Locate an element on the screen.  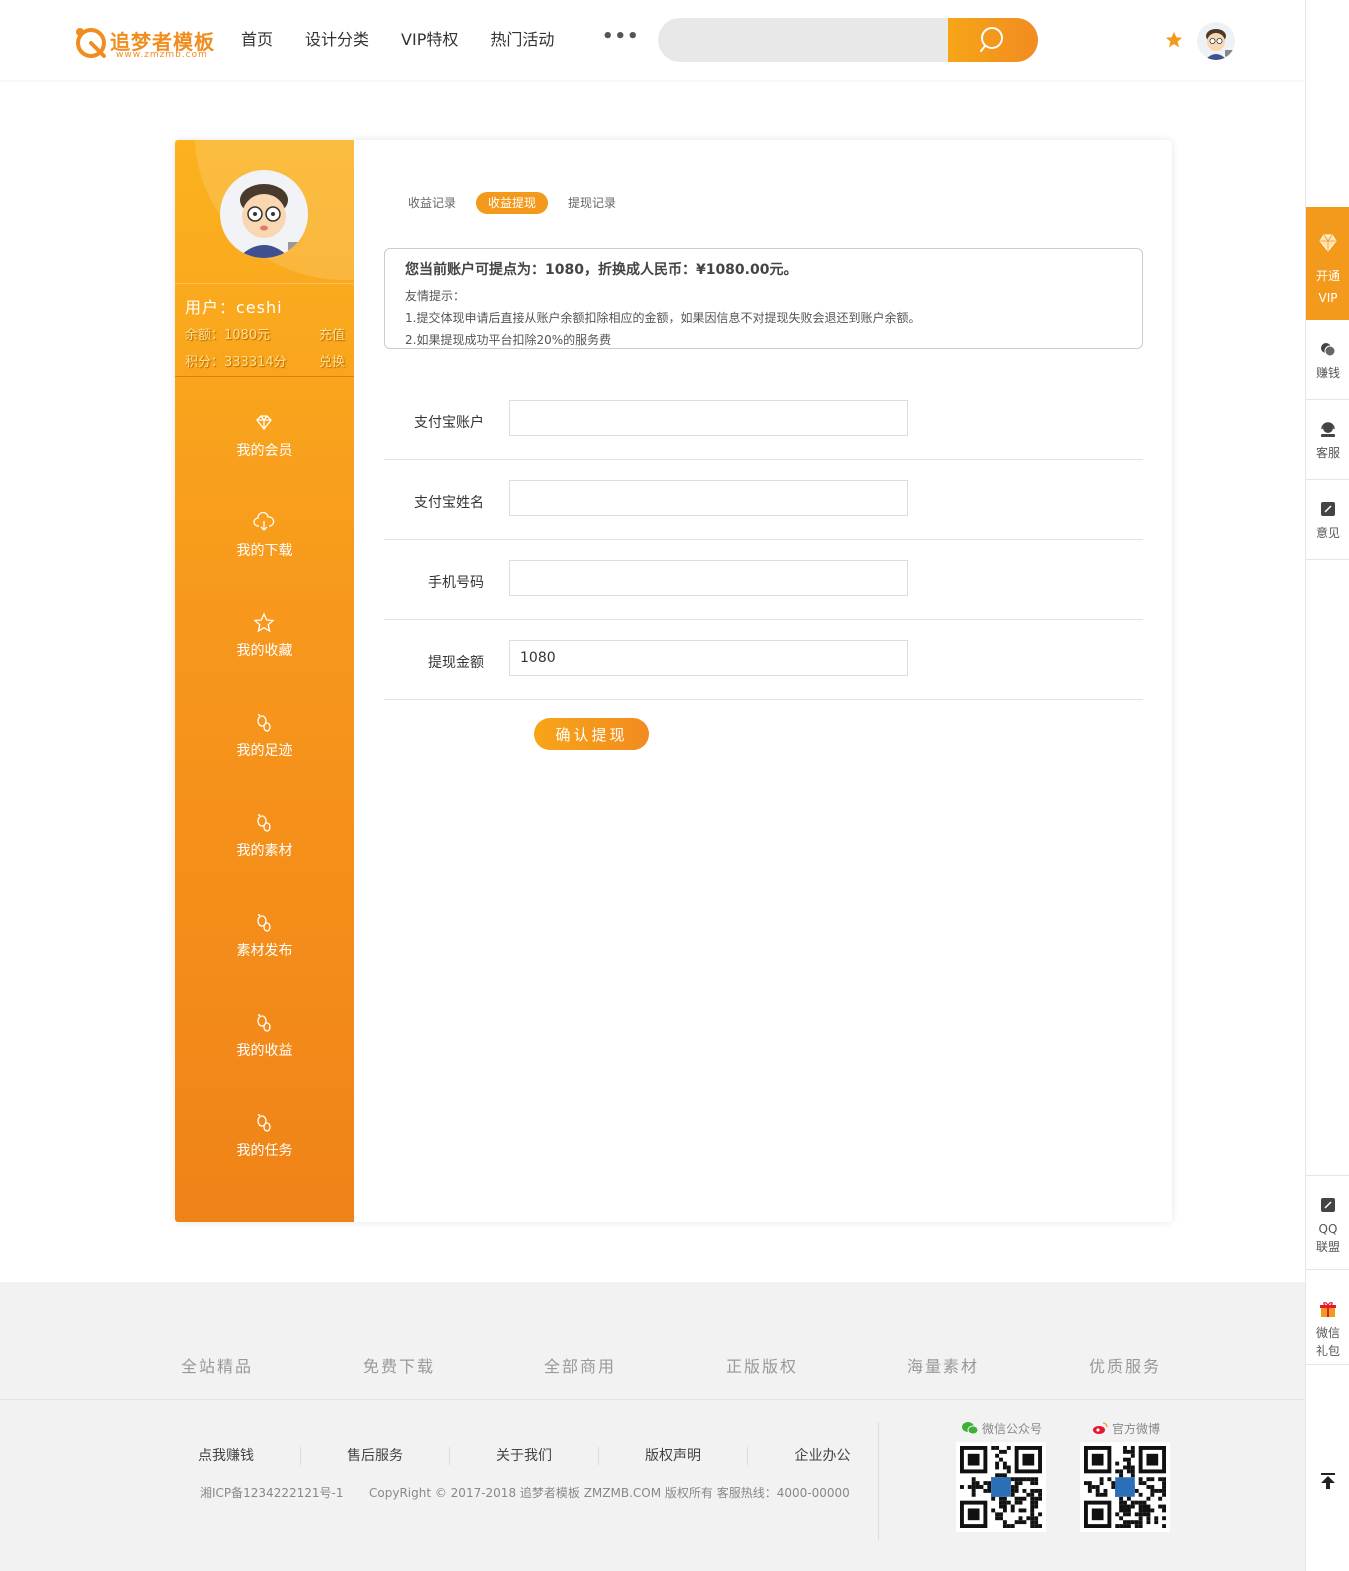
available-points-text: 您当前账户可提点为：1080，折换成人民币：¥1080.00元。 is located at coordinates (601, 270).